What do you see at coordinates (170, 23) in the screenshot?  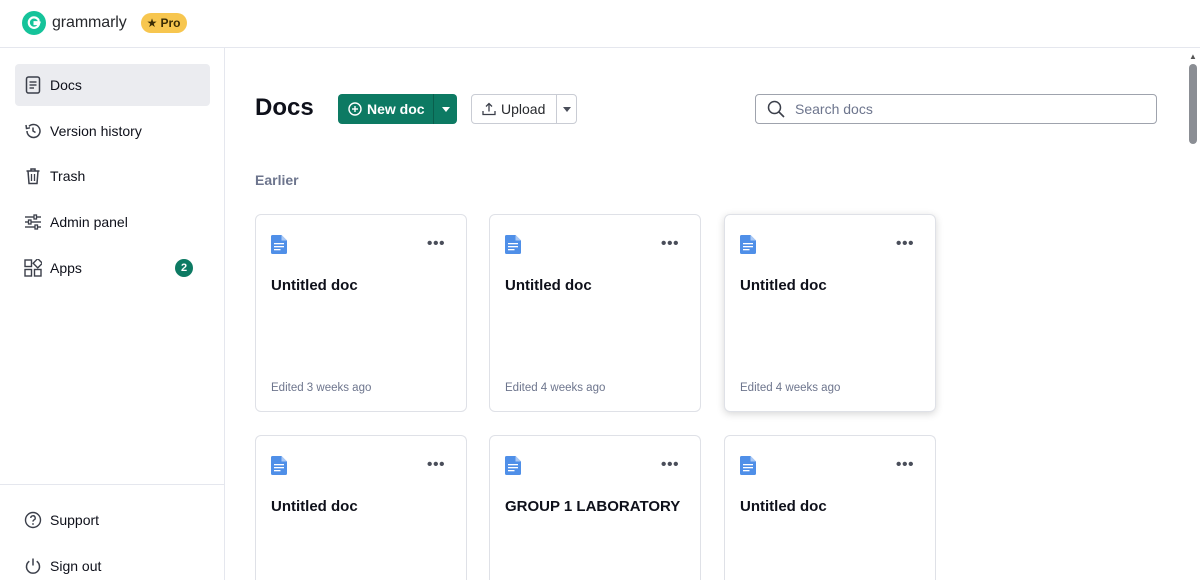 I see `pro-badge-label: Pro` at bounding box center [170, 23].